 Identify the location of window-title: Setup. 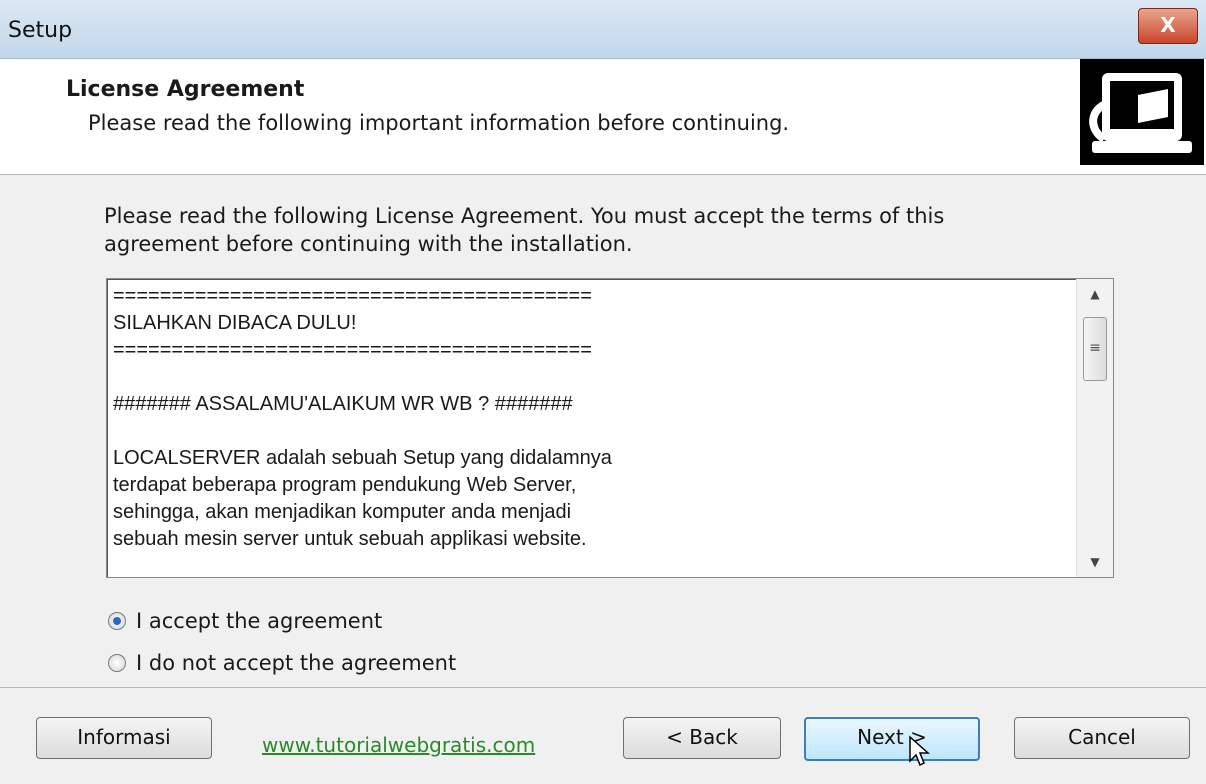
(40, 30).